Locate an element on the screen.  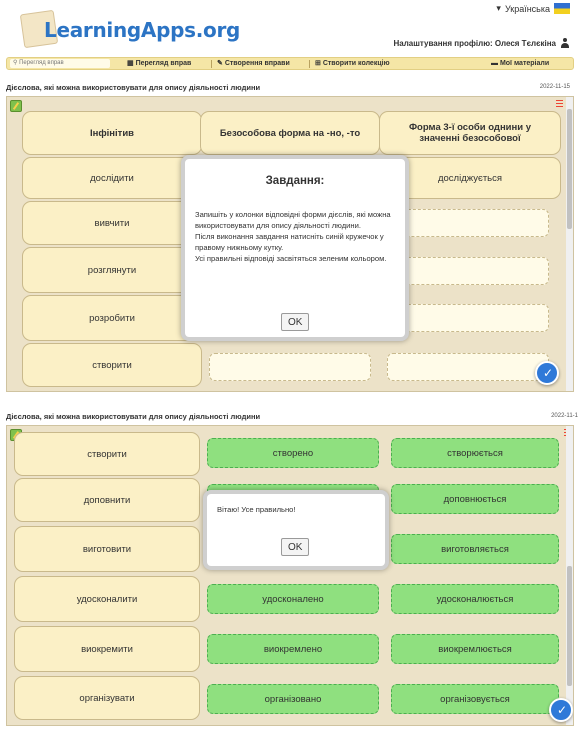
user-icon is located at coordinates (565, 43).